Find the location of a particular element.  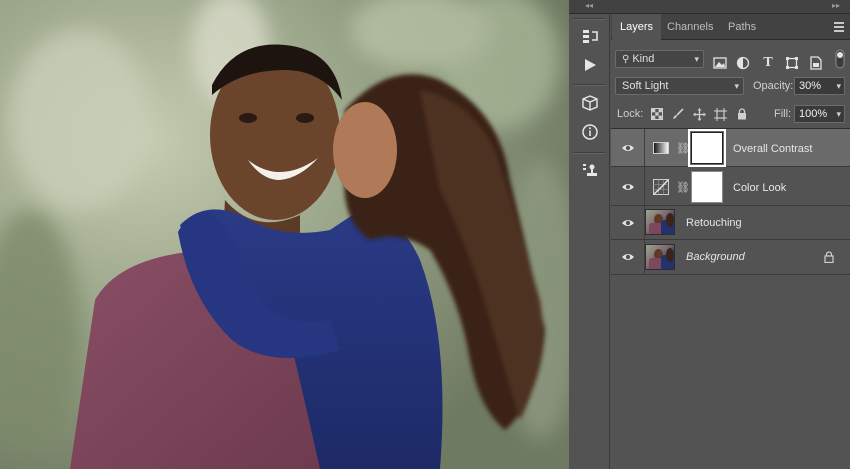

opacity-label: Opacity: is located at coordinates (773, 86).